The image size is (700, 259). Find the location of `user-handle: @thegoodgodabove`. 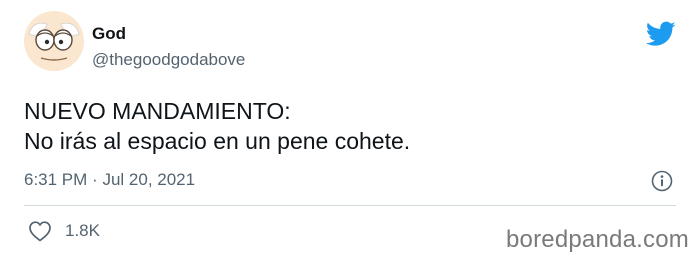

user-handle: @thegoodgodabove is located at coordinates (168, 60).